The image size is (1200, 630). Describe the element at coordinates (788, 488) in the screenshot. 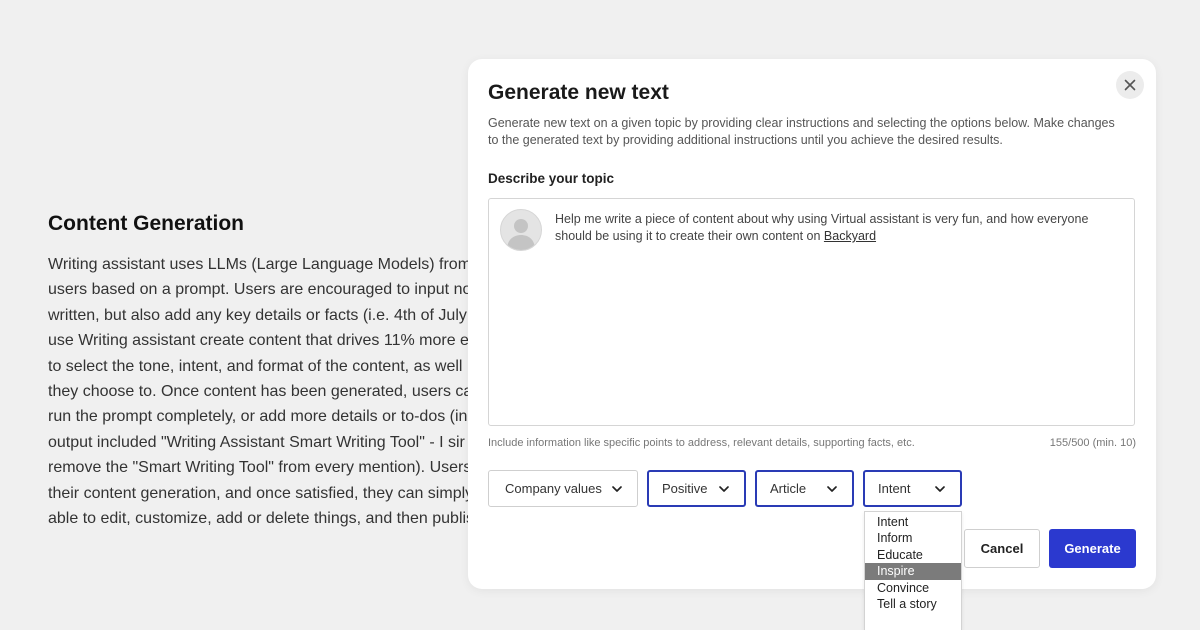

I see `format-select-value: Article` at that location.